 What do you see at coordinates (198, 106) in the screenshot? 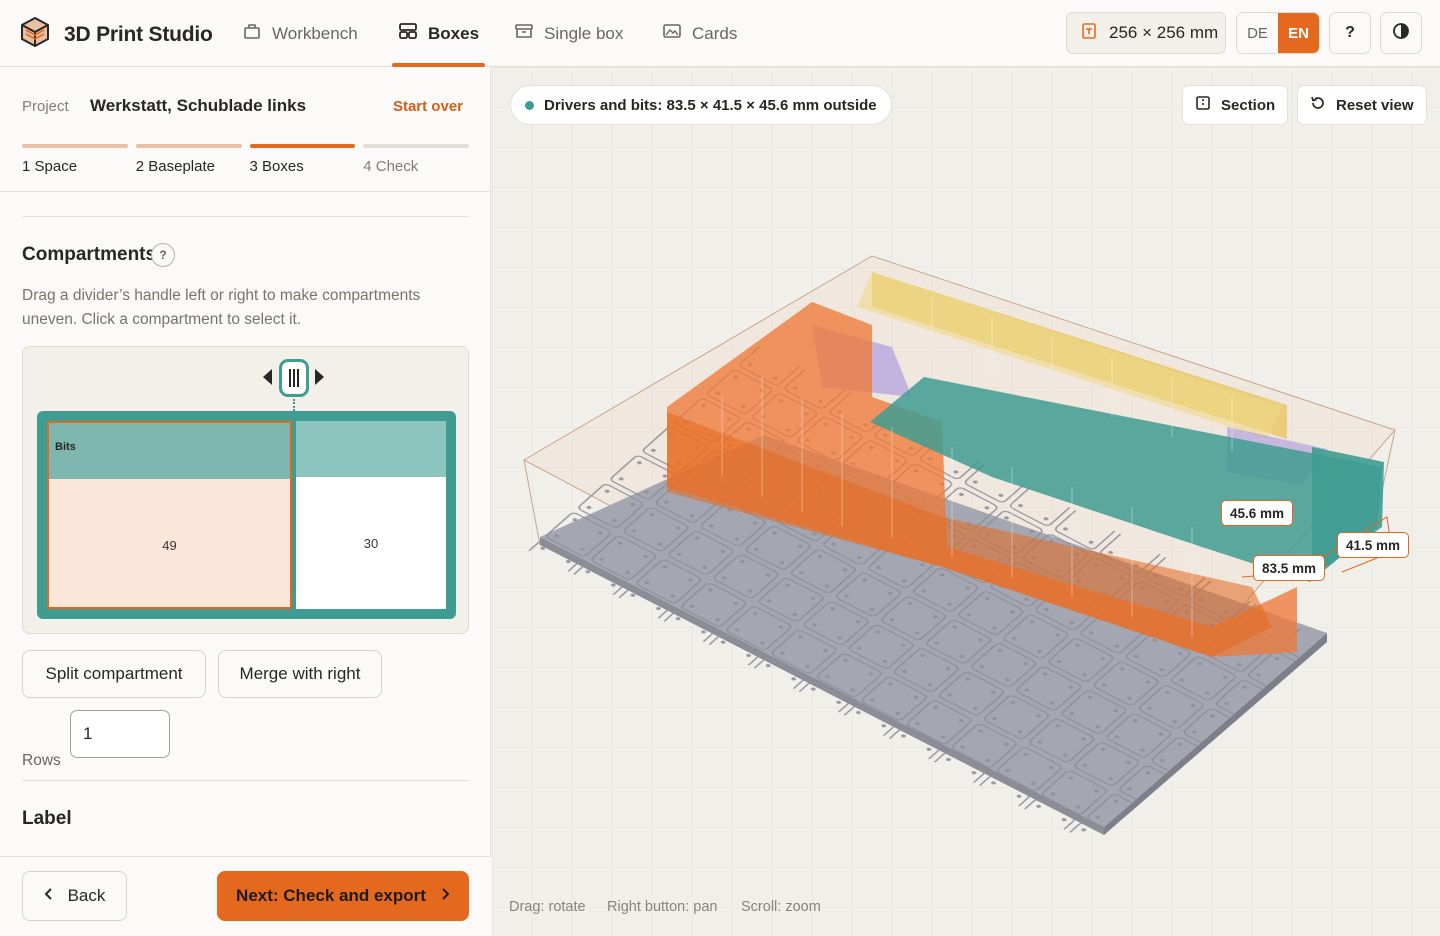
I see `project-name: Werkstatt, Schublade links` at bounding box center [198, 106].